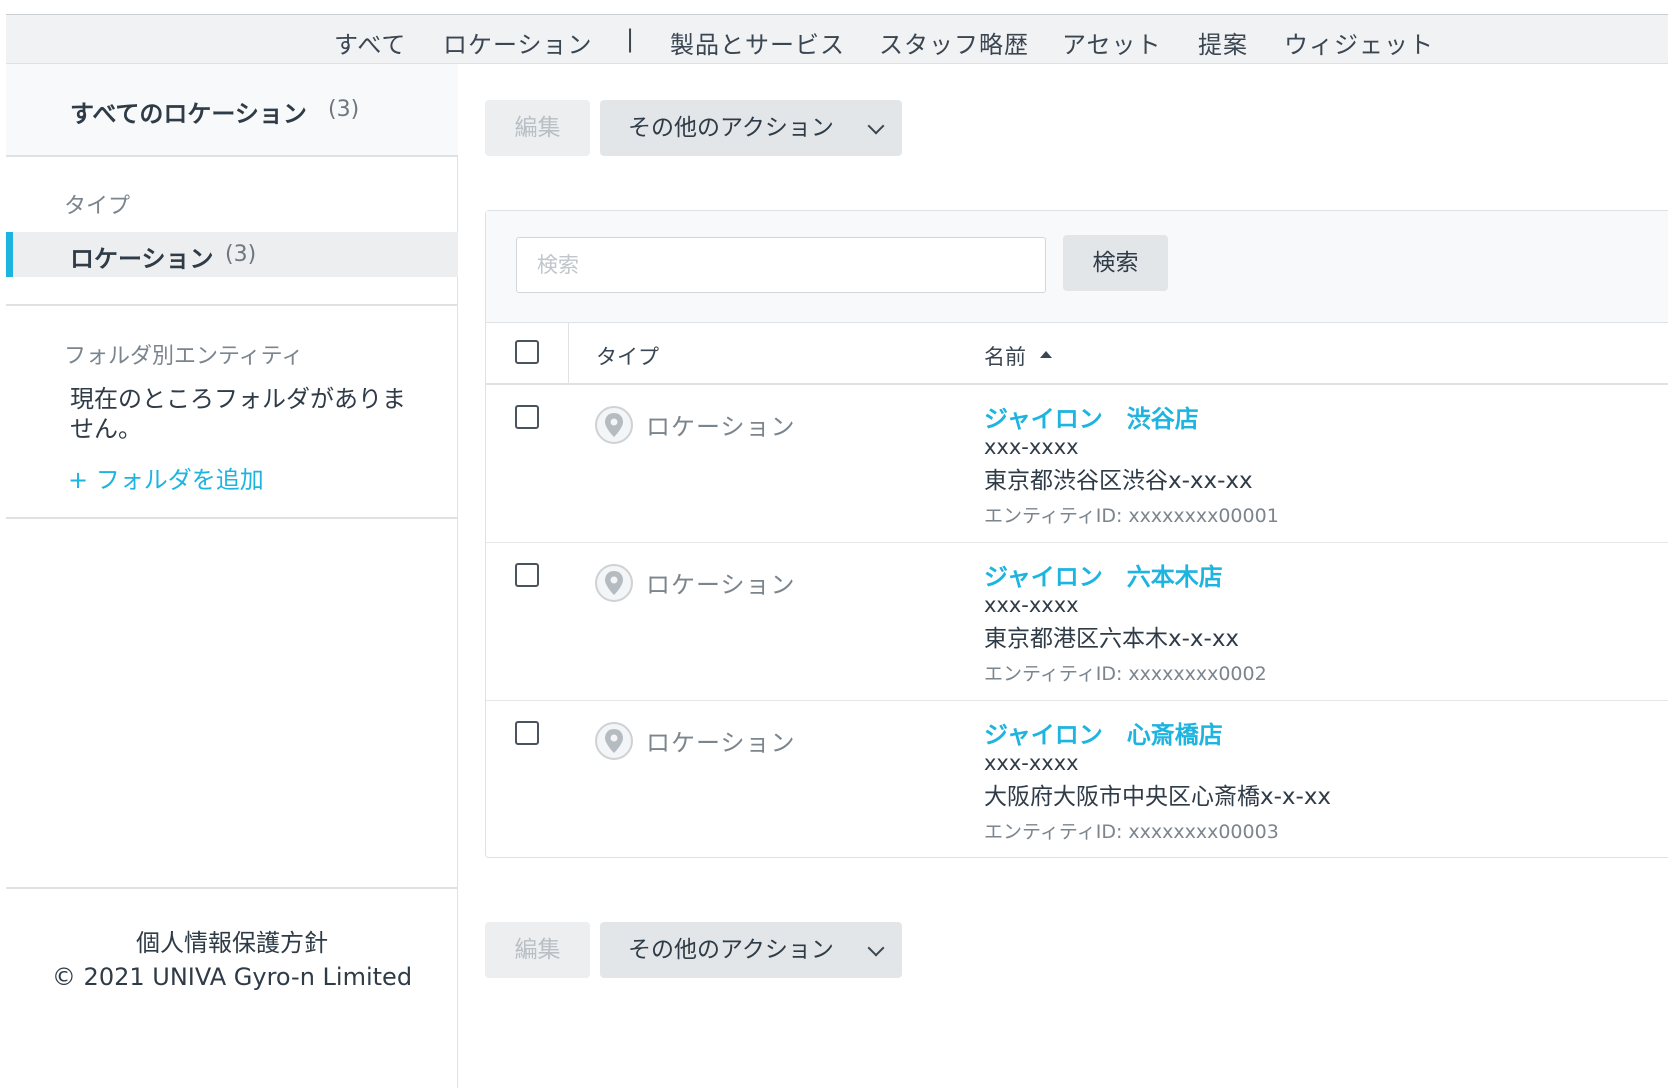 Image resolution: width=1668 pixels, height=1088 pixels. What do you see at coordinates (537, 128) in the screenshot?
I see `edit-button: 編集` at bounding box center [537, 128].